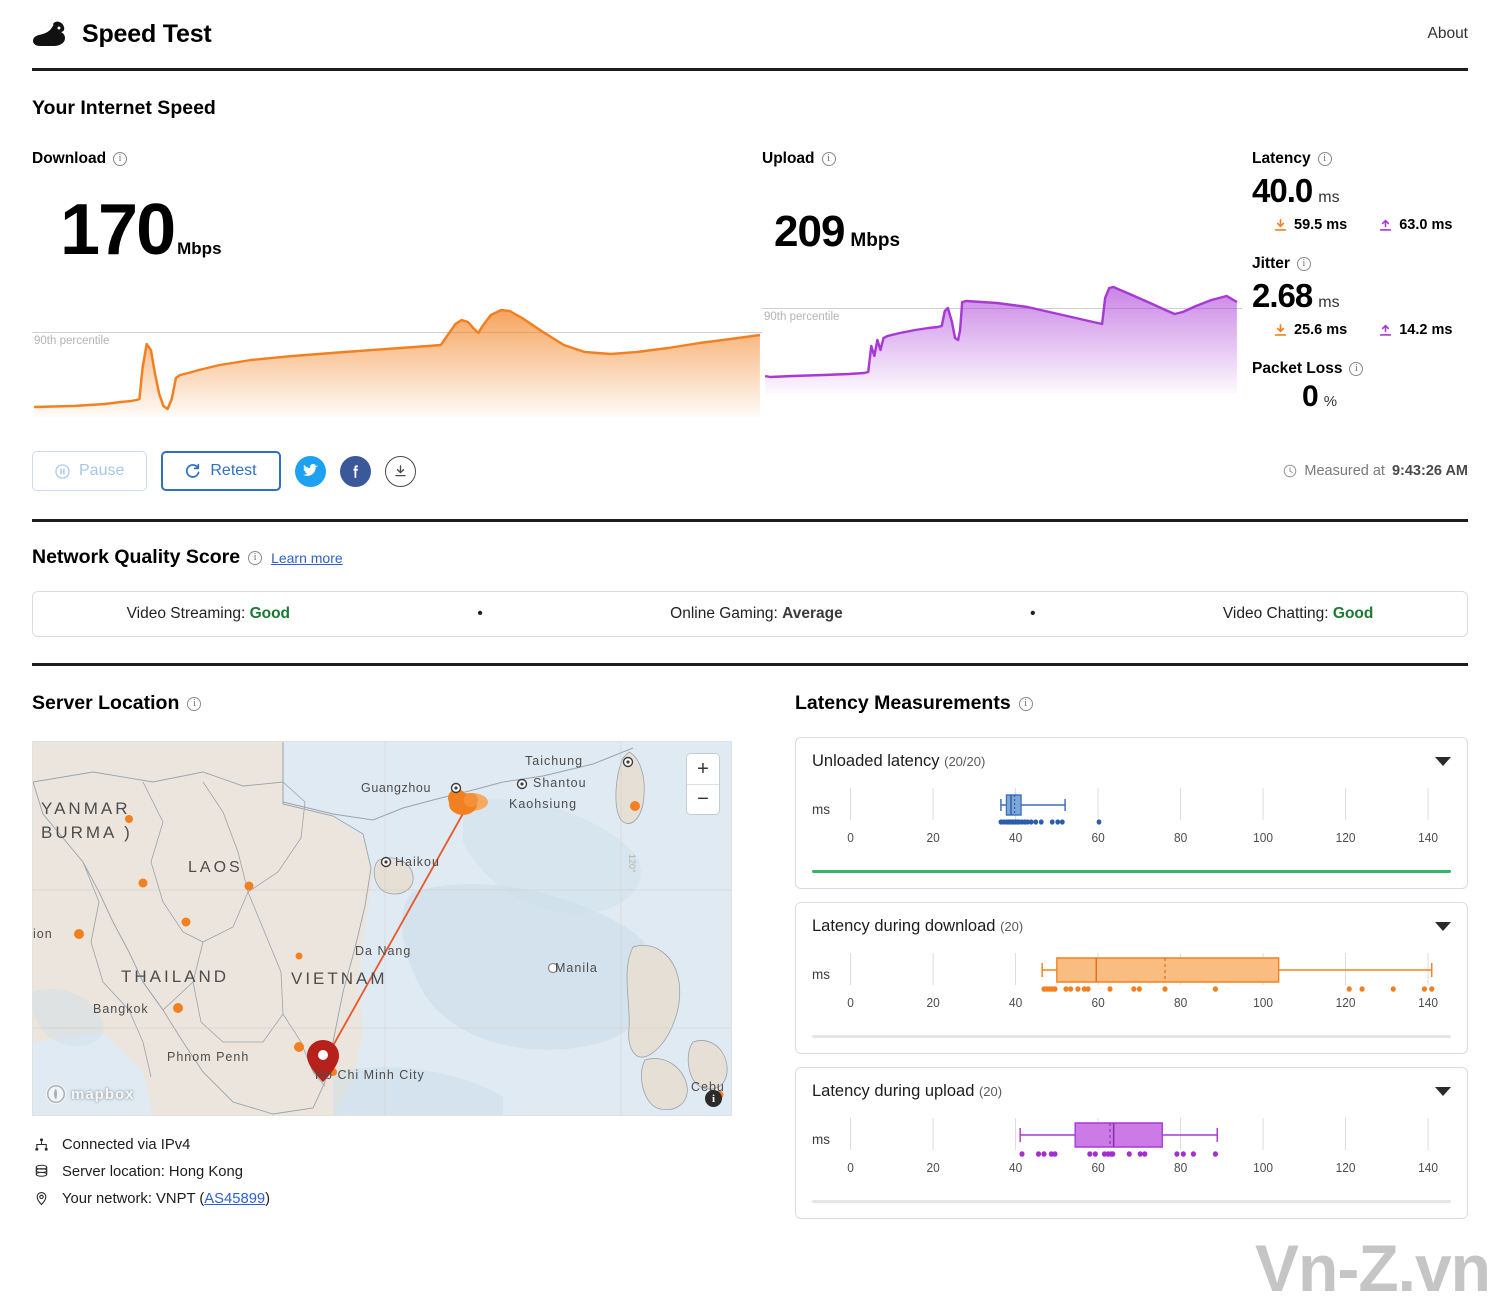 The height and width of the screenshot is (1314, 1500). I want to click on latency-sub-row: 59.5 ms 63.0 ms, so click(1360, 225).